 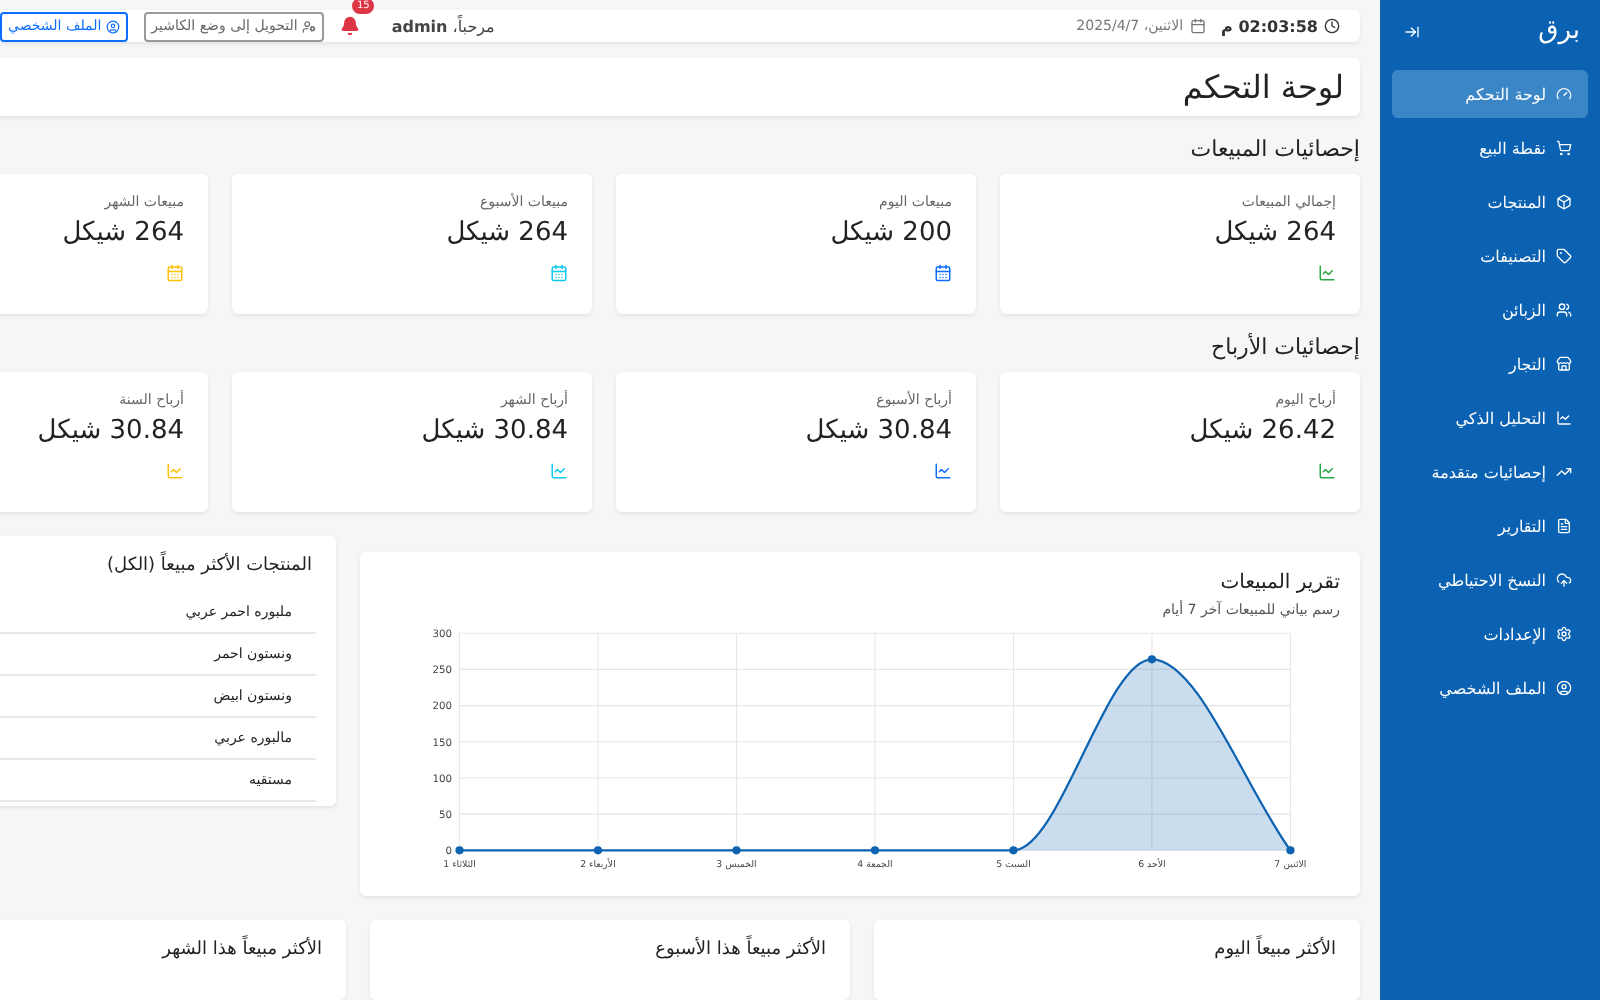 What do you see at coordinates (1490, 256) in the screenshot?
I see `sidebar-item: التصنيفات` at bounding box center [1490, 256].